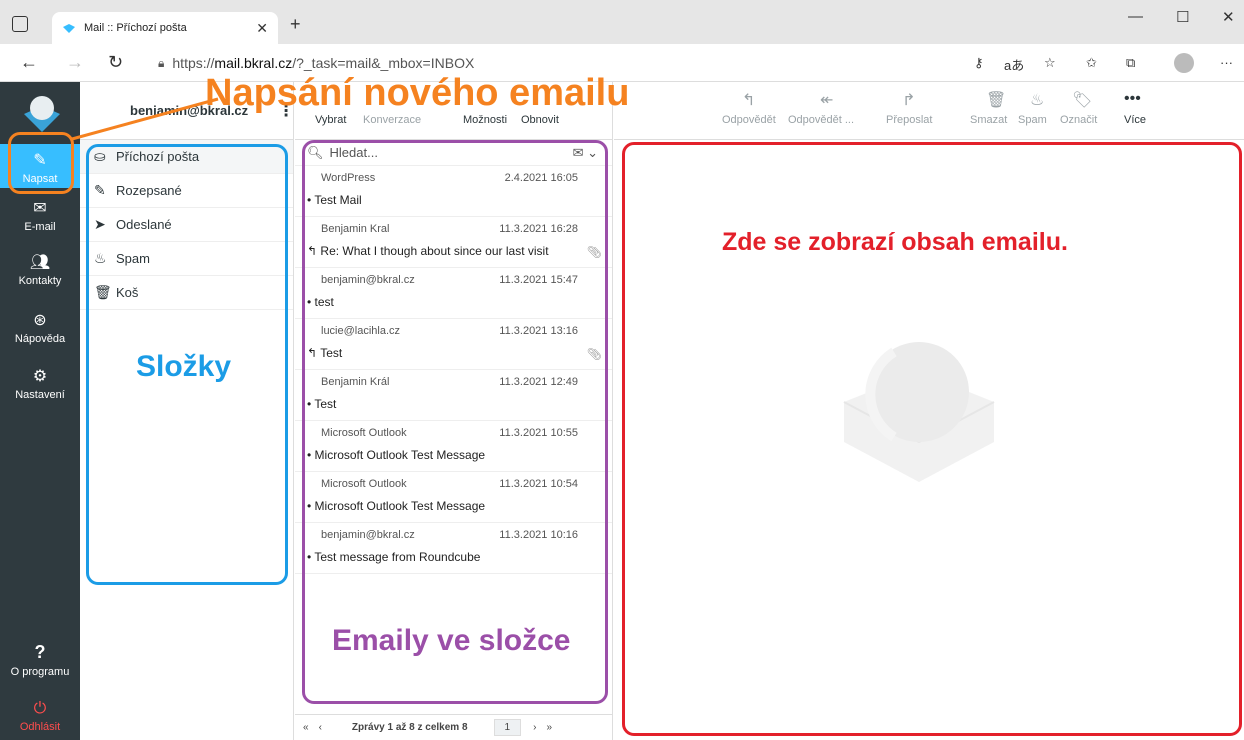 The image size is (1244, 740). I want to click on new-tab-icon: +, so click(295, 24).